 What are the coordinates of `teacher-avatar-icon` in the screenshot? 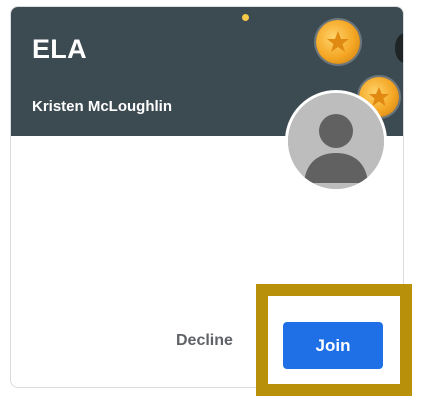 It's located at (336, 141).